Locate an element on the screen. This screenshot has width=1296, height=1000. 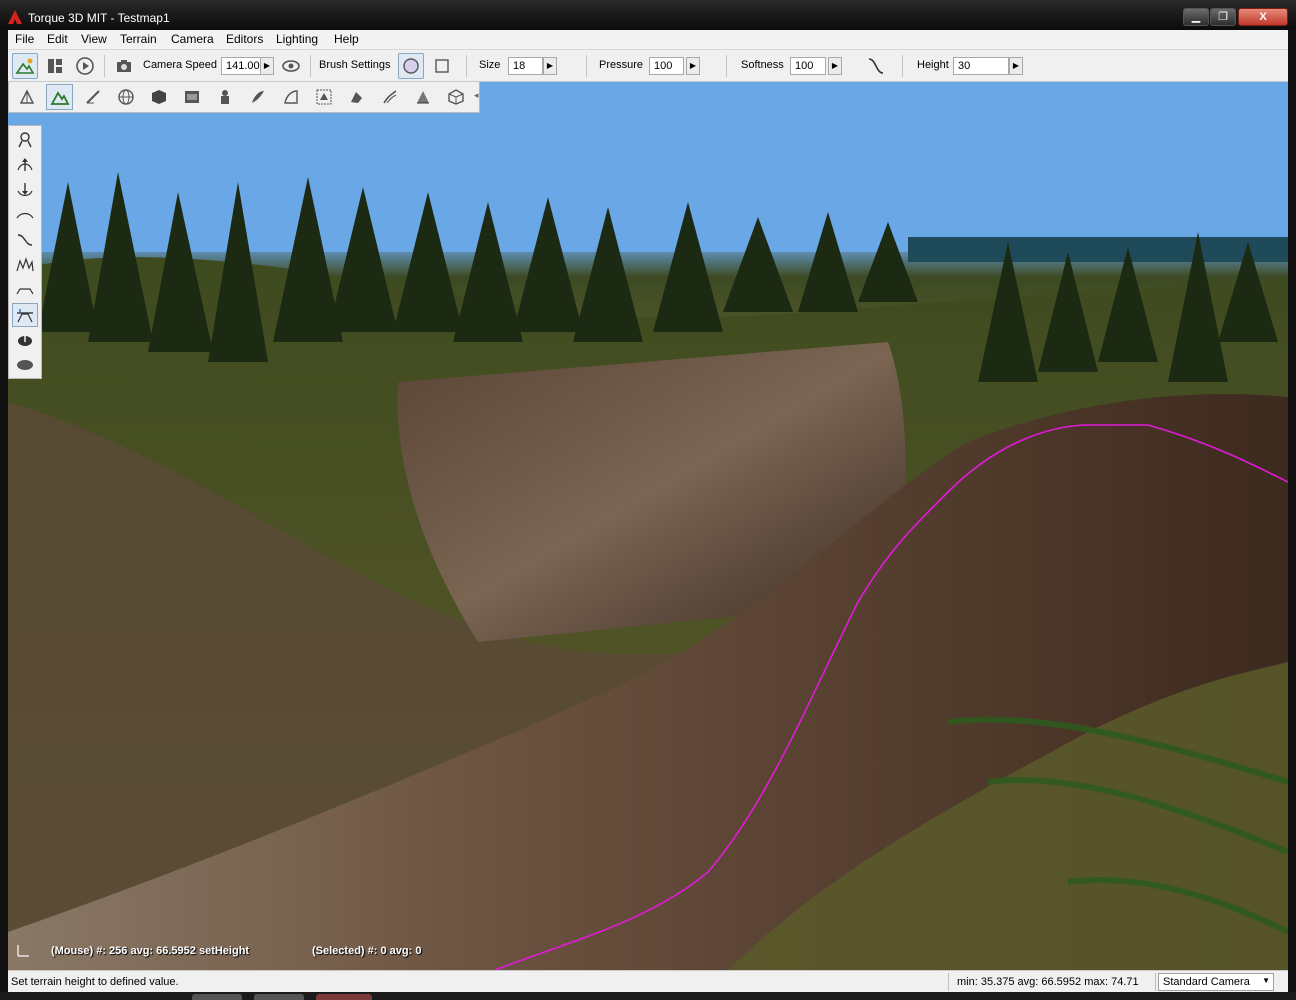
curve-icon is located at coordinates (876, 66).